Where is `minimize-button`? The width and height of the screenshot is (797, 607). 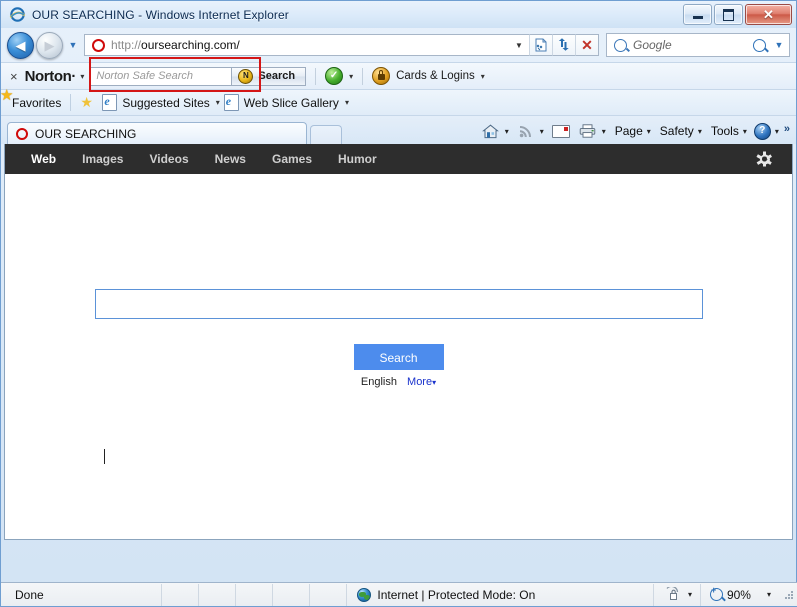 minimize-button is located at coordinates (697, 14).